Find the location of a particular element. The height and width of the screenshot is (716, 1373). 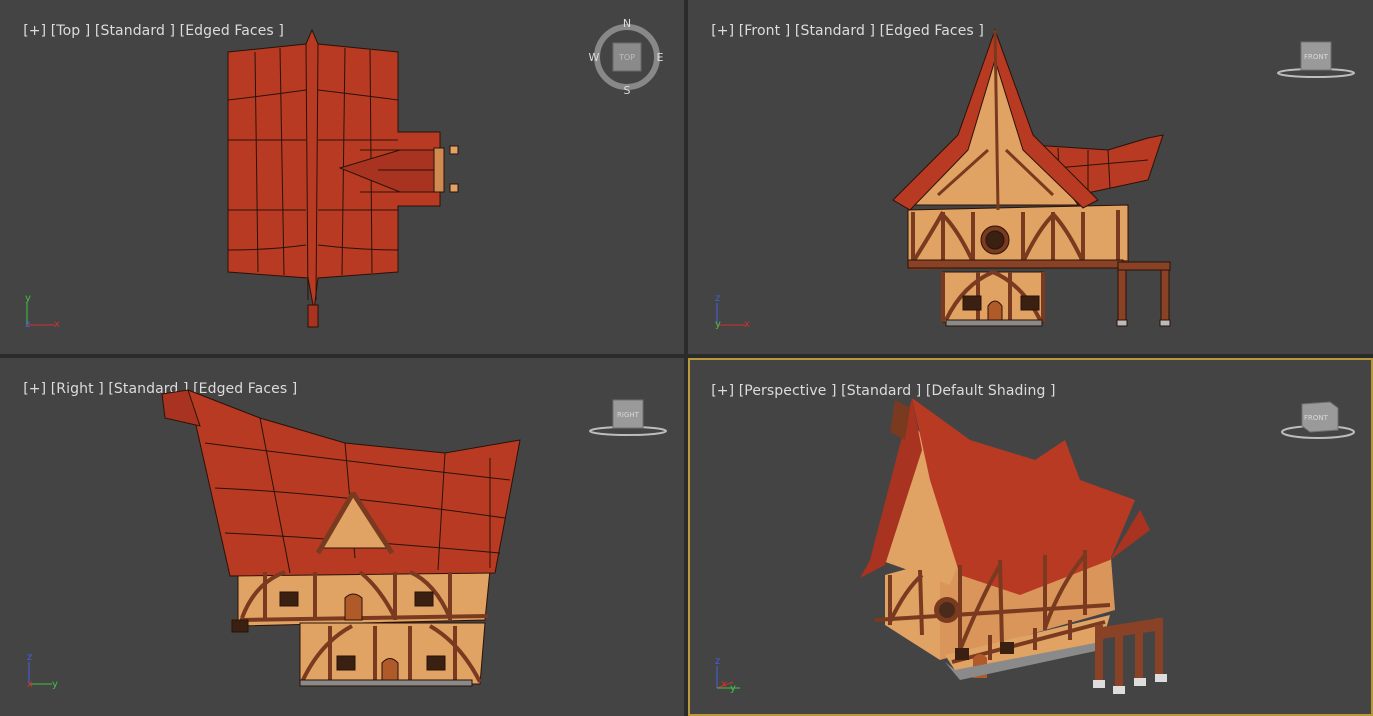

viewcube-top: TOP N S E W is located at coordinates (626, 57).